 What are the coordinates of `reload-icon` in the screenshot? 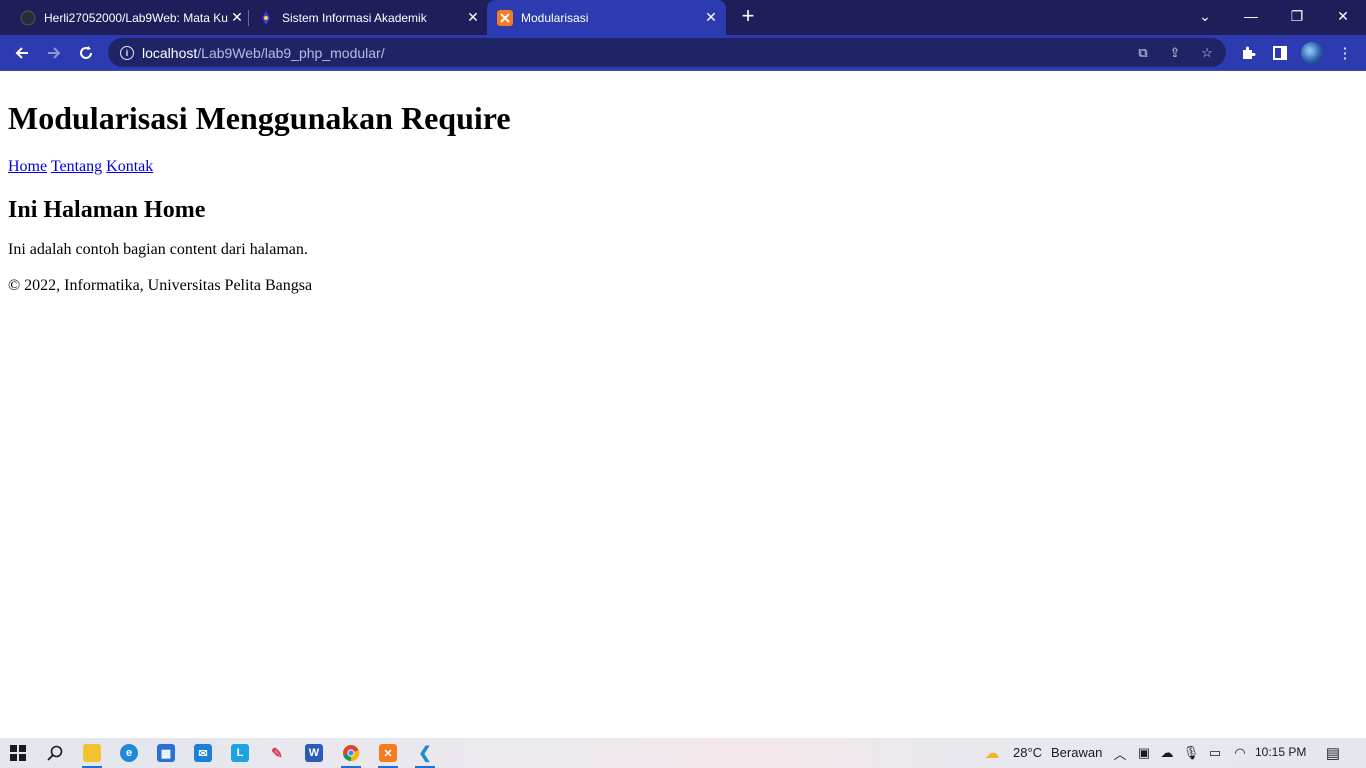 It's located at (86, 52).